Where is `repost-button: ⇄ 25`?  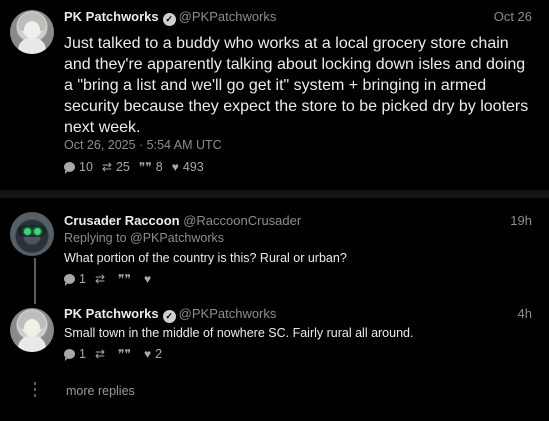
repost-button: ⇄ 25 is located at coordinates (116, 167).